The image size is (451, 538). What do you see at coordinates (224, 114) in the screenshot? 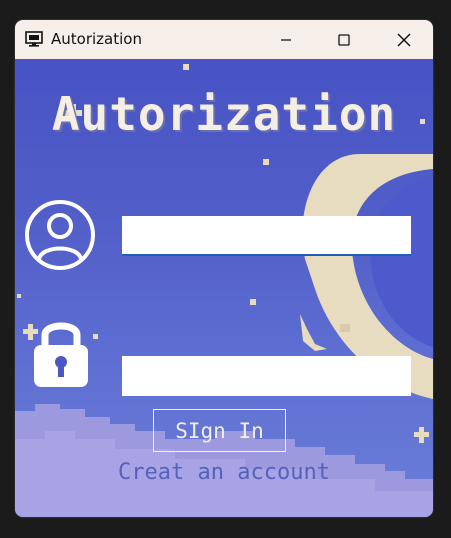
I see `page-title: Autorization` at bounding box center [224, 114].